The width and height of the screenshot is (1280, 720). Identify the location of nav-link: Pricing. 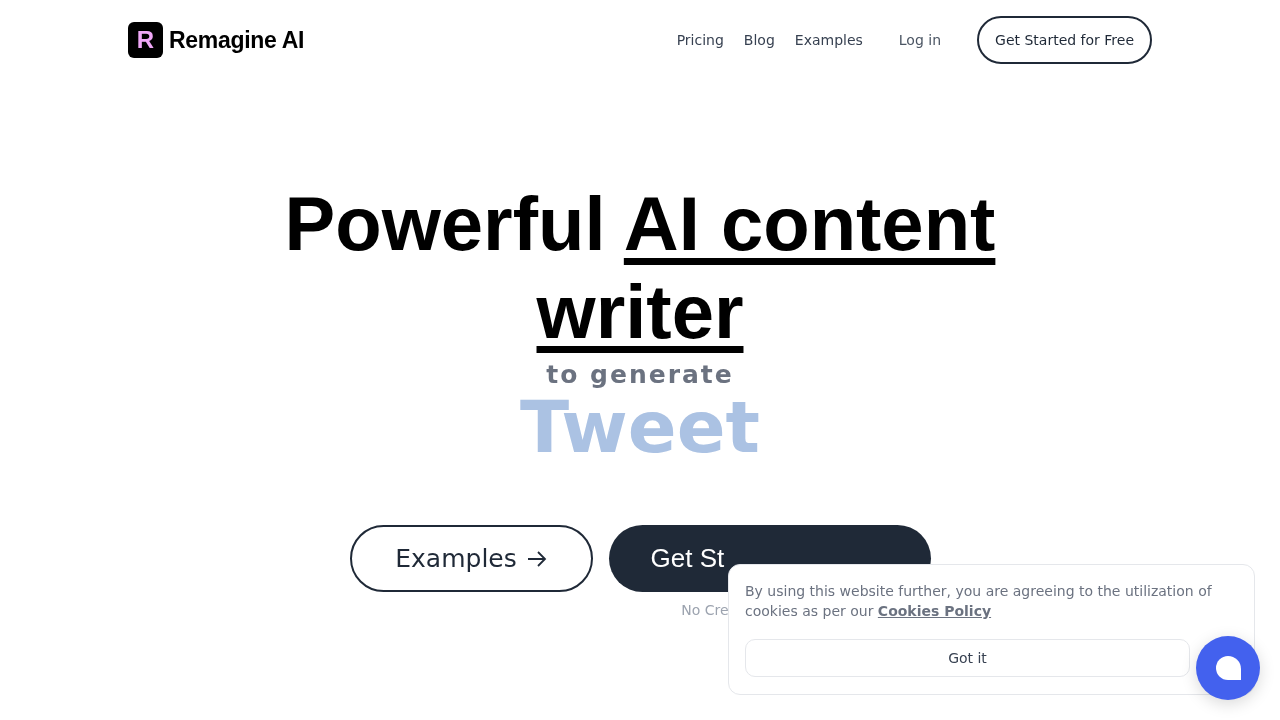
(700, 40).